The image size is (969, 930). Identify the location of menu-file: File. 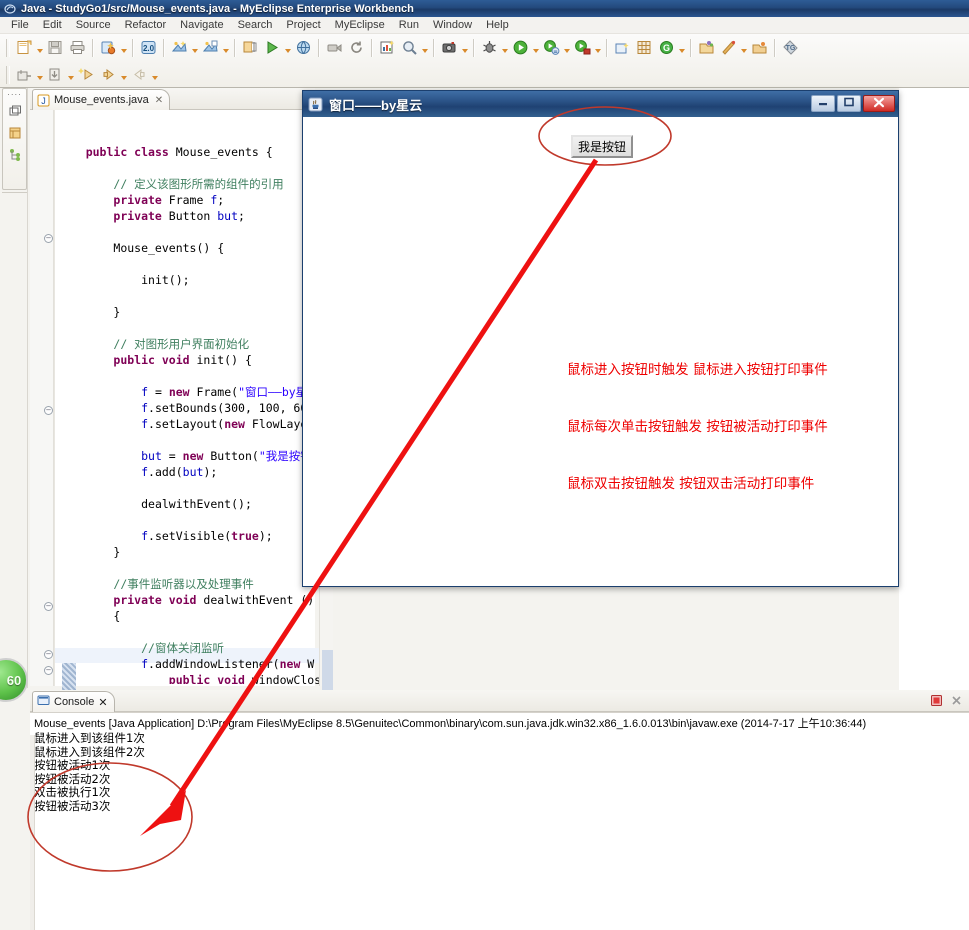
(20, 25).